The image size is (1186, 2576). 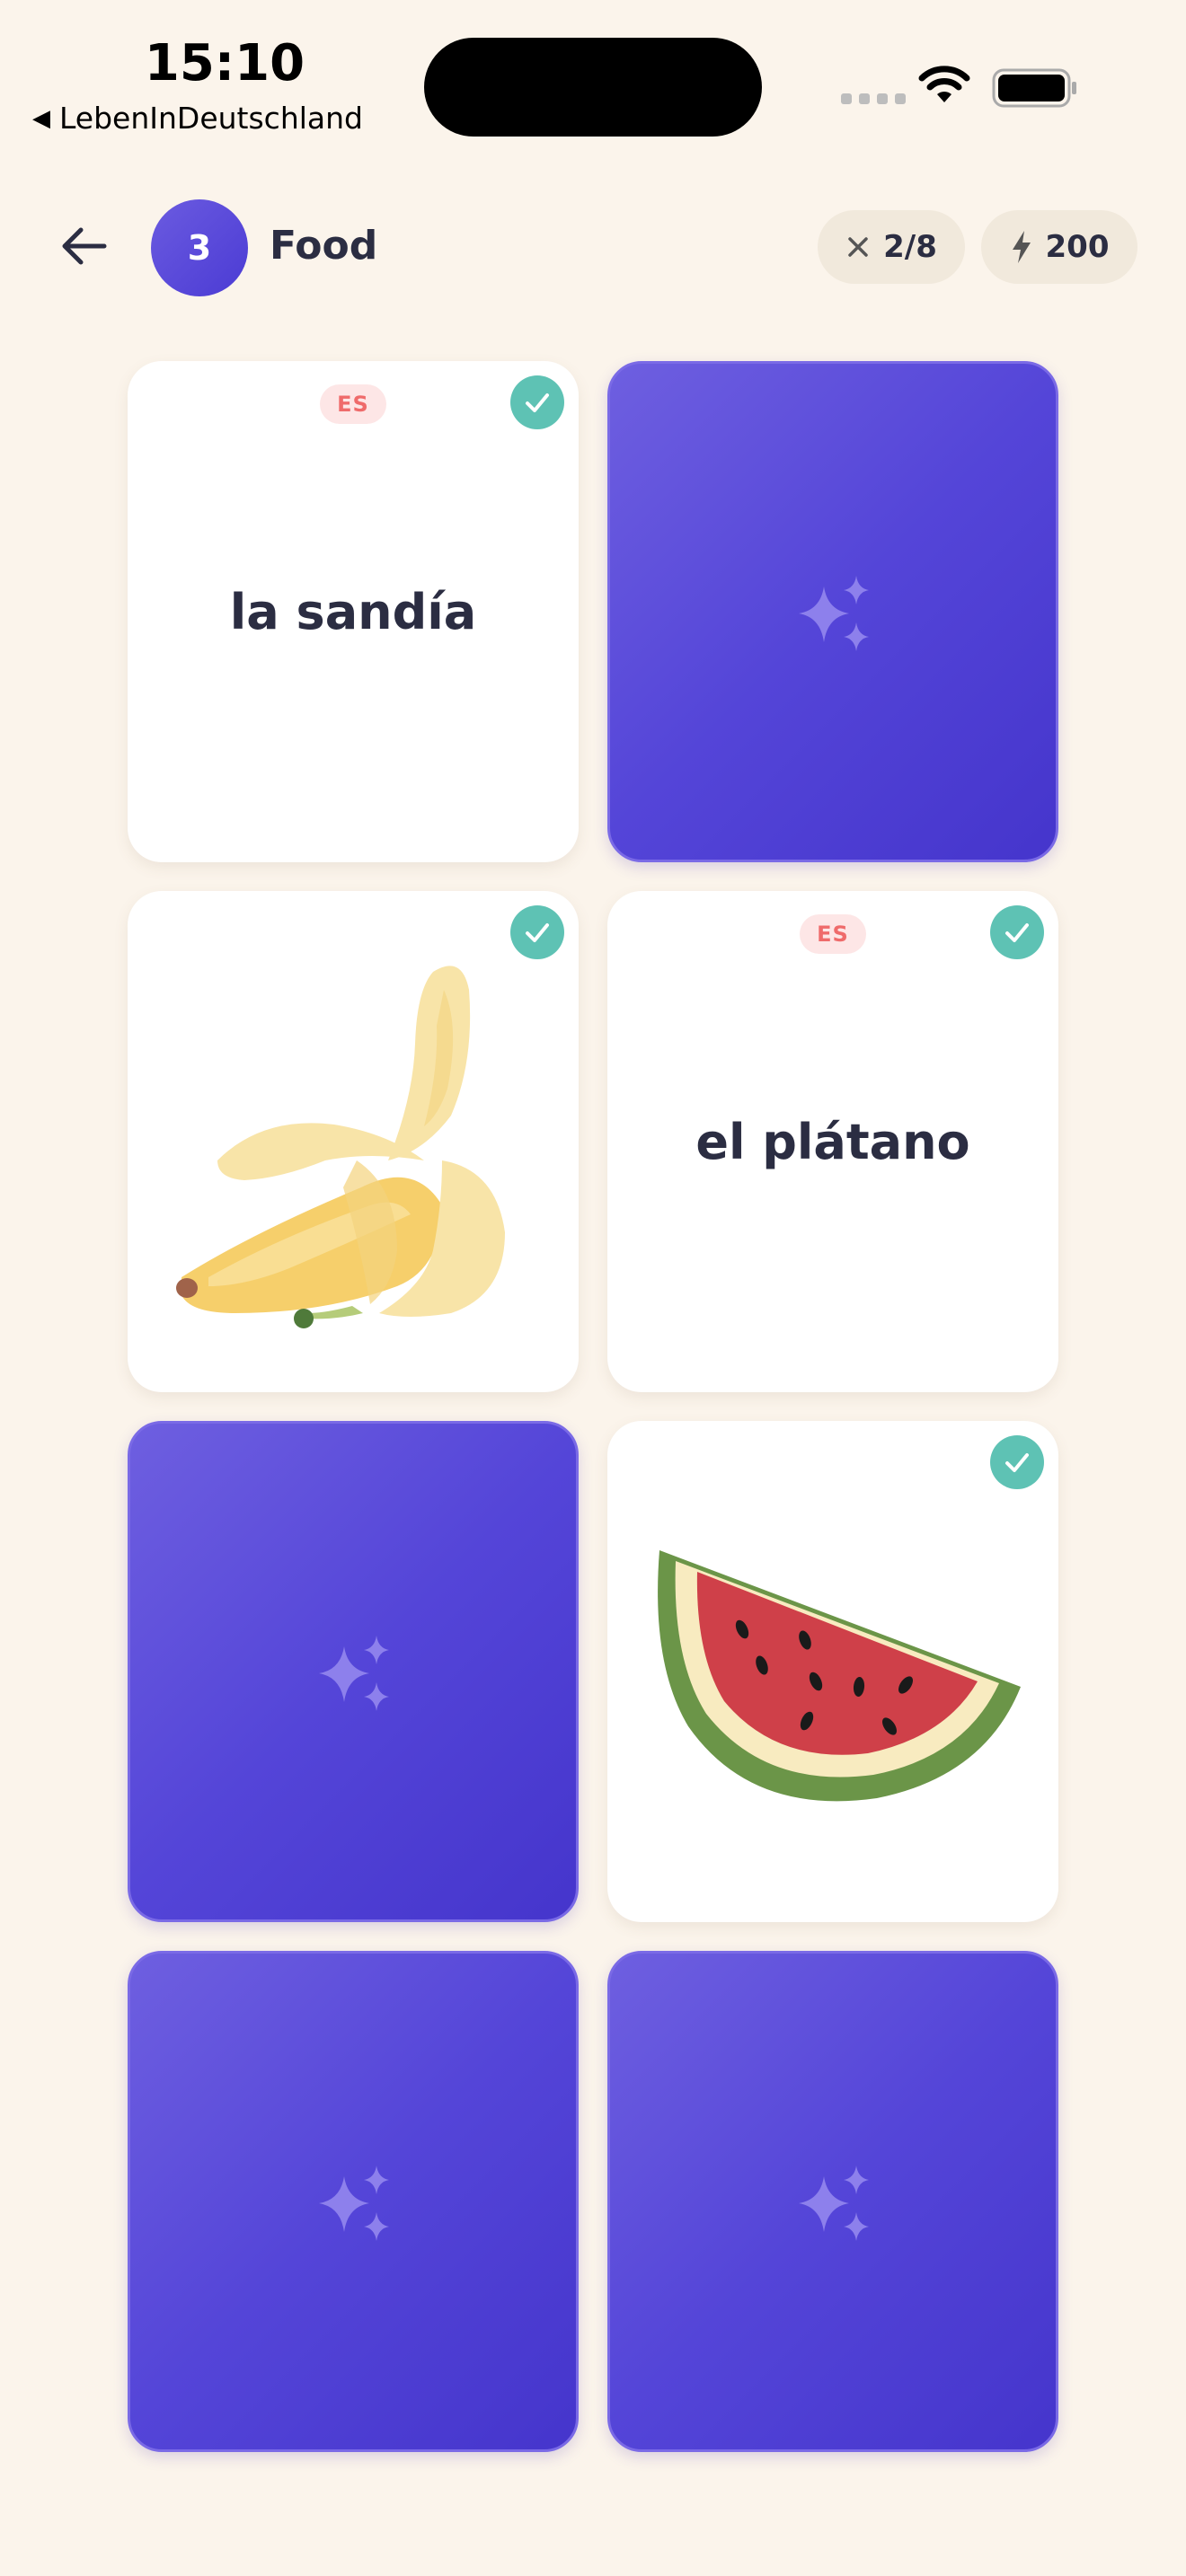 What do you see at coordinates (211, 118) in the screenshot?
I see `back-app-label: LebenInDeutschland` at bounding box center [211, 118].